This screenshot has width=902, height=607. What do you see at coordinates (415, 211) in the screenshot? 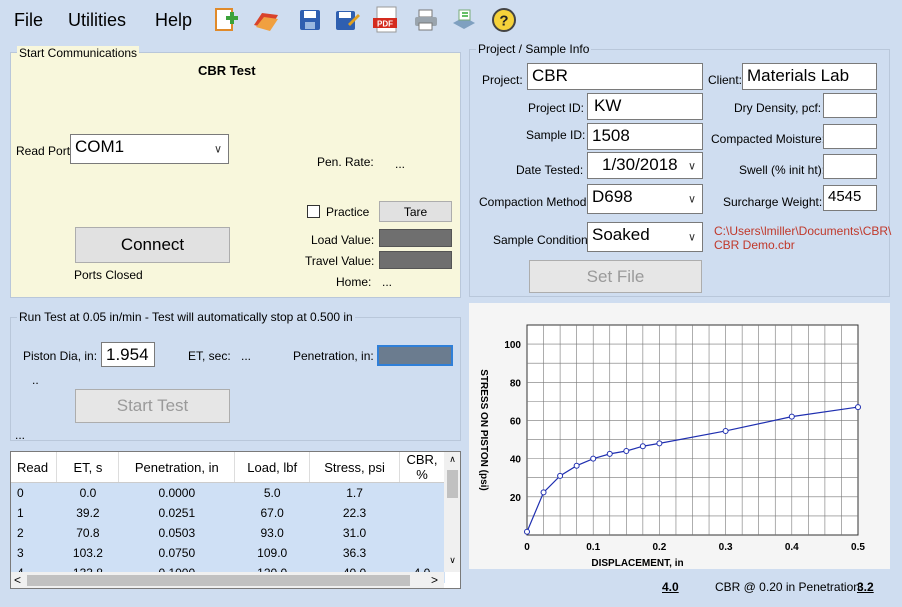
I see `tare-button: Tare` at bounding box center [415, 211].